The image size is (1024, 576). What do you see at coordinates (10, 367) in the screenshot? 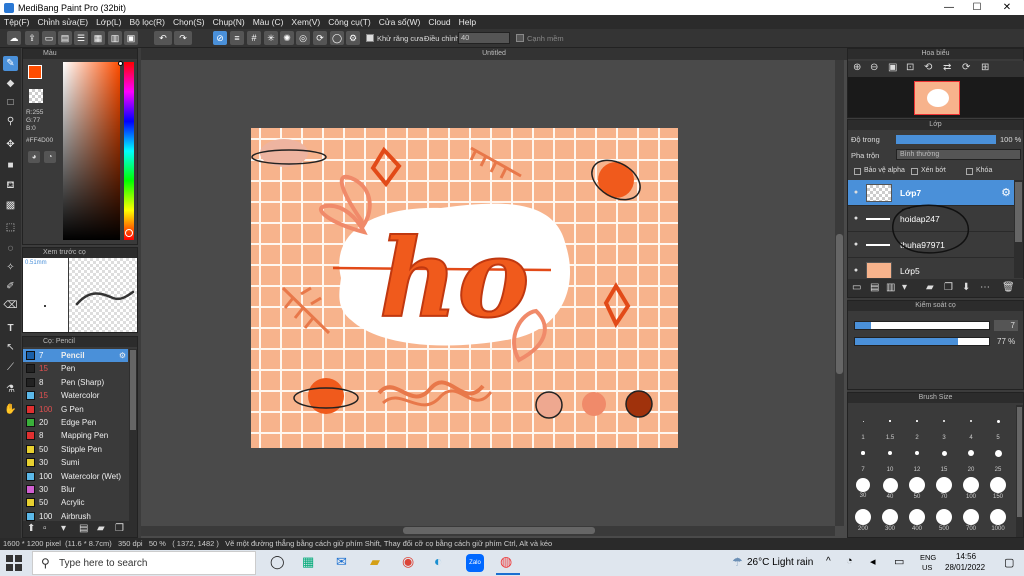
I see `divide-tool-icon: ⟋` at bounding box center [10, 367].